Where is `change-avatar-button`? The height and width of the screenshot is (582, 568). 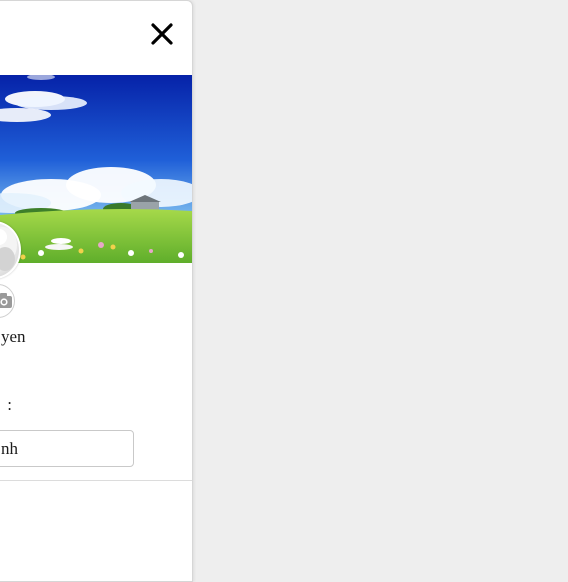
change-avatar-button is located at coordinates (7, 301).